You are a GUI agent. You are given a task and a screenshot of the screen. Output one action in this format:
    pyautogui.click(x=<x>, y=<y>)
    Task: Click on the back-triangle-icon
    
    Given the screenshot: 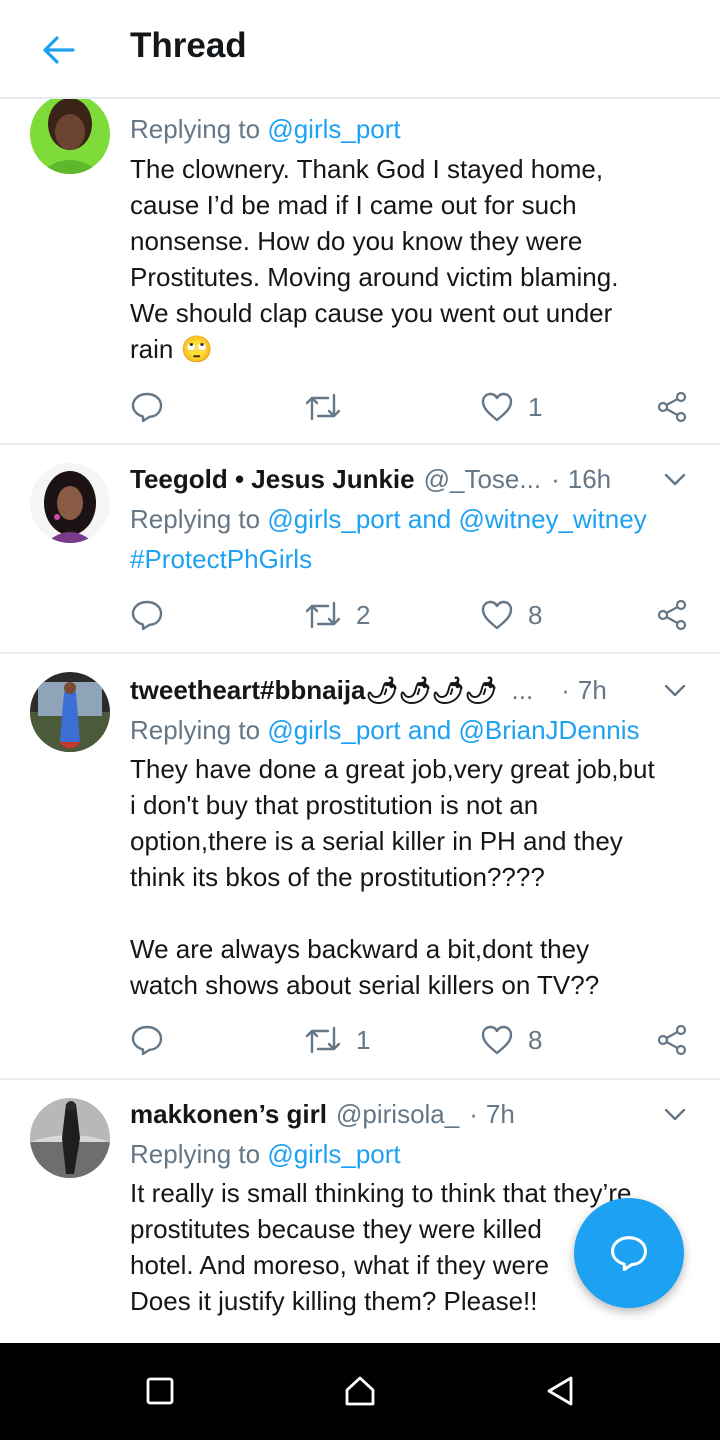 What is the action you would take?
    pyautogui.click(x=560, y=1391)
    